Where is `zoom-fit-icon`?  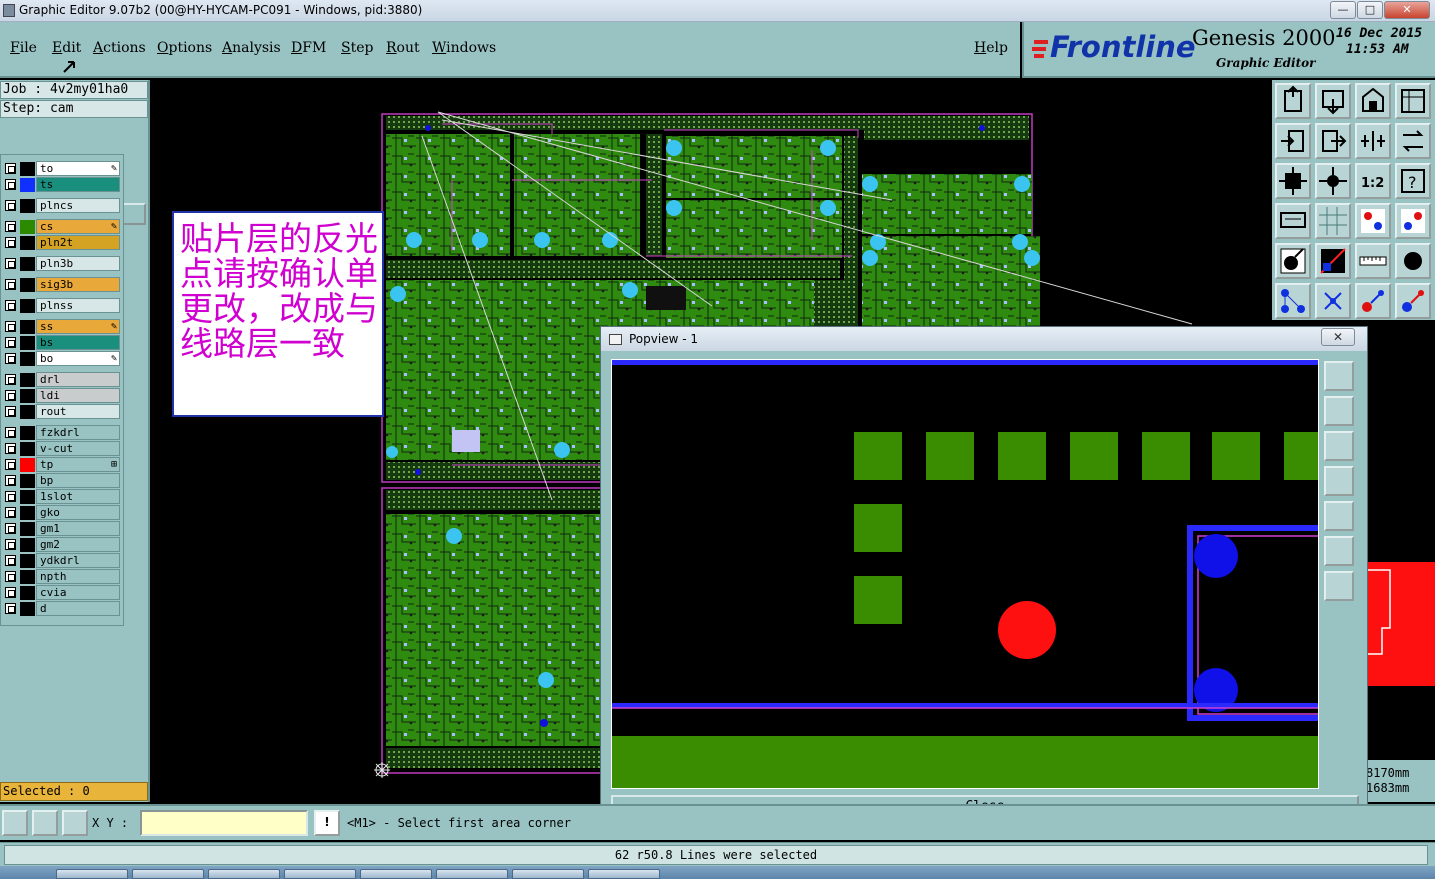
zoom-fit-icon is located at coordinates (1293, 181).